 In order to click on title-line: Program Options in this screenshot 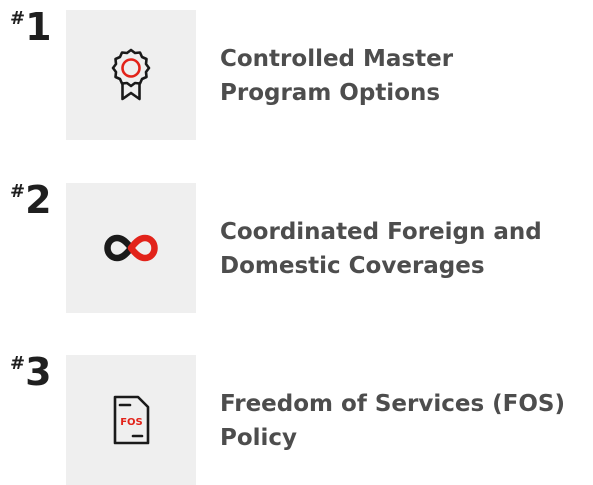, I will do `click(330, 93)`.